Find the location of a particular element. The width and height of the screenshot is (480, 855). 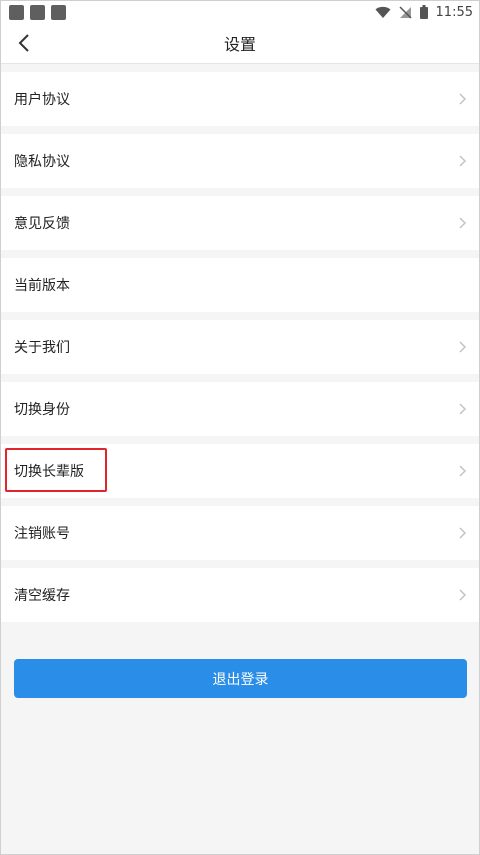

settings-item-label: 切换长辈版 is located at coordinates (49, 472).